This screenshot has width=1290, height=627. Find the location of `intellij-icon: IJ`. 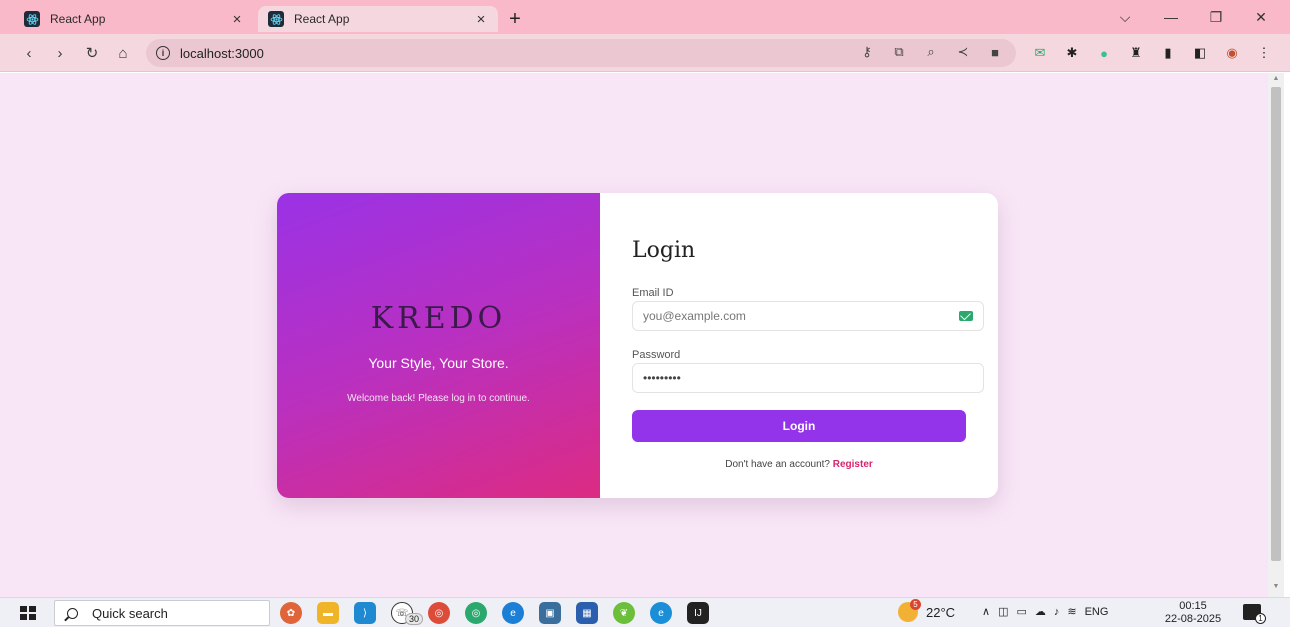

intellij-icon: IJ is located at coordinates (698, 613).